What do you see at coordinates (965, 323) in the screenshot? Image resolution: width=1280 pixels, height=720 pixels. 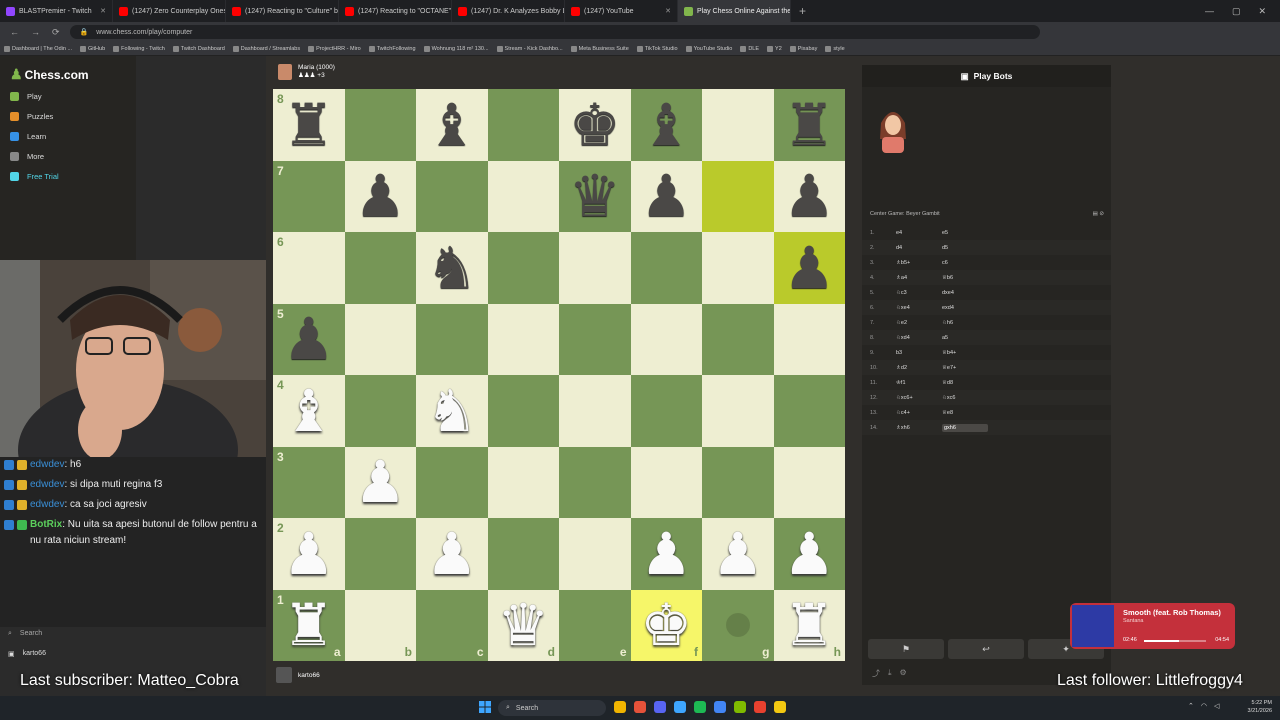 I see `black-move: ♘h6` at bounding box center [965, 323].